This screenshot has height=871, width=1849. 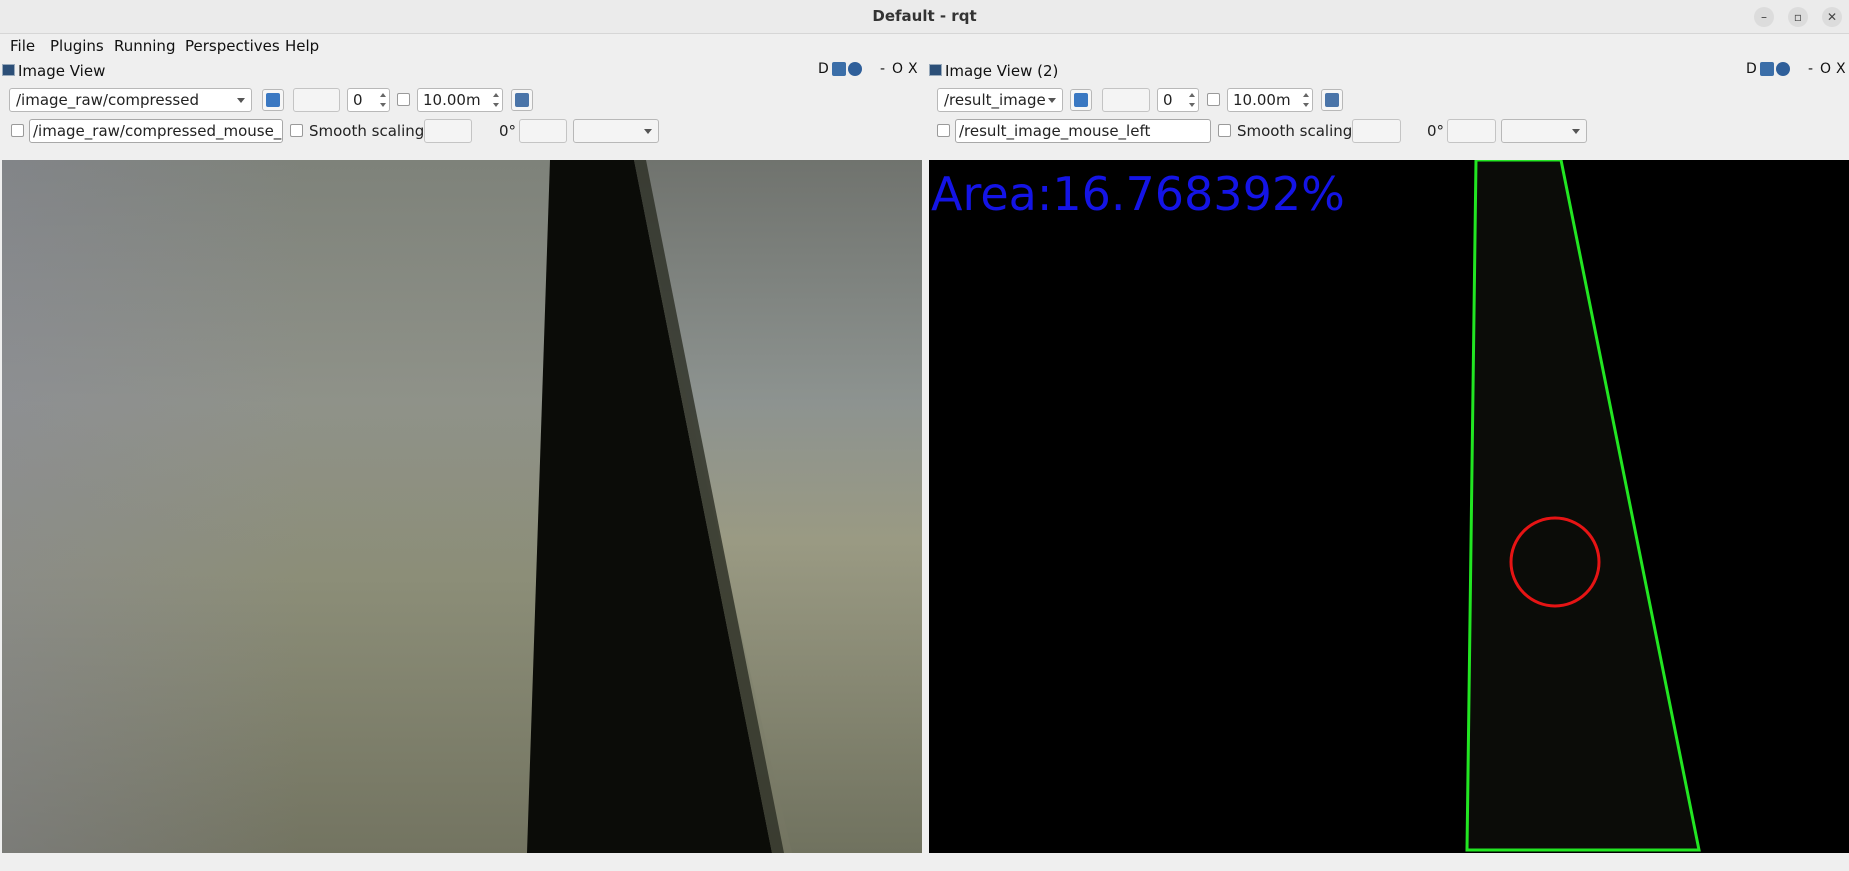 I want to click on area-overlay-text: Area:16.768392%, so click(x=1138, y=194).